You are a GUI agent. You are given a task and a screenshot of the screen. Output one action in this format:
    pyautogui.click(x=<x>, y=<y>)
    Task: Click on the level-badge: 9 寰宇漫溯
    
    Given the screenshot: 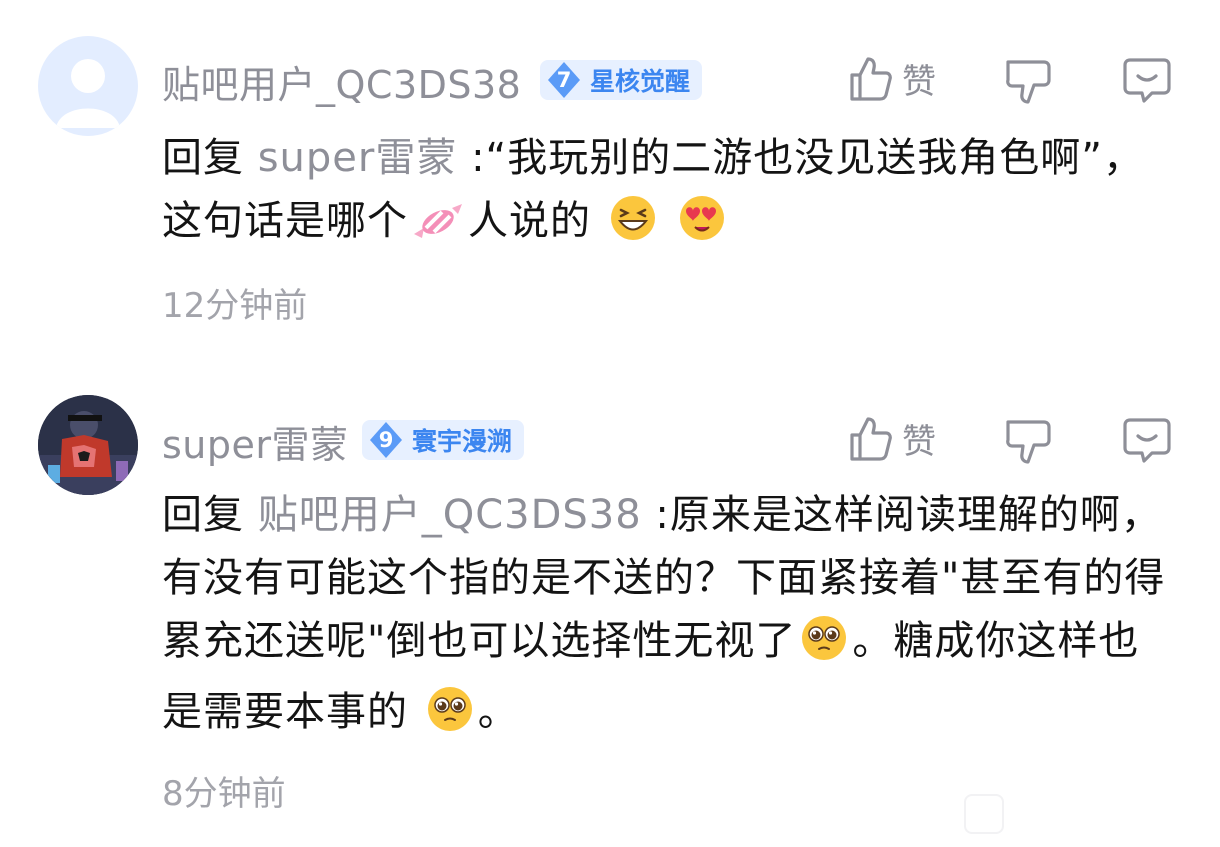 What is the action you would take?
    pyautogui.click(x=443, y=440)
    